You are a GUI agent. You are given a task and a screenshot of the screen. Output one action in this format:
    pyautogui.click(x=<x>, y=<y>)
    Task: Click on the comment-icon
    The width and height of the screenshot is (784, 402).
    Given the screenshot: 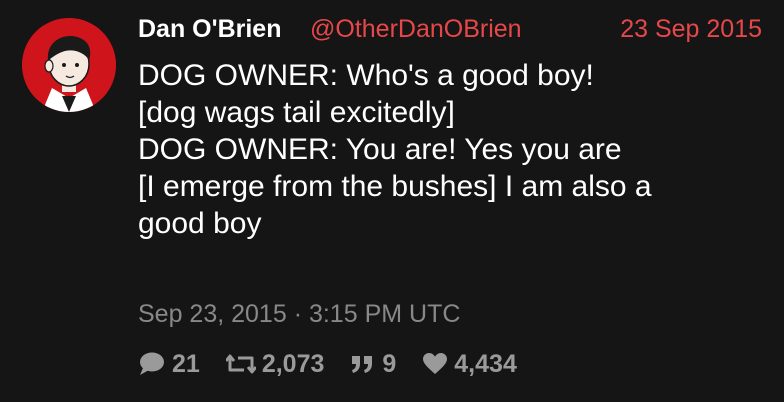 What is the action you would take?
    pyautogui.click(x=152, y=364)
    